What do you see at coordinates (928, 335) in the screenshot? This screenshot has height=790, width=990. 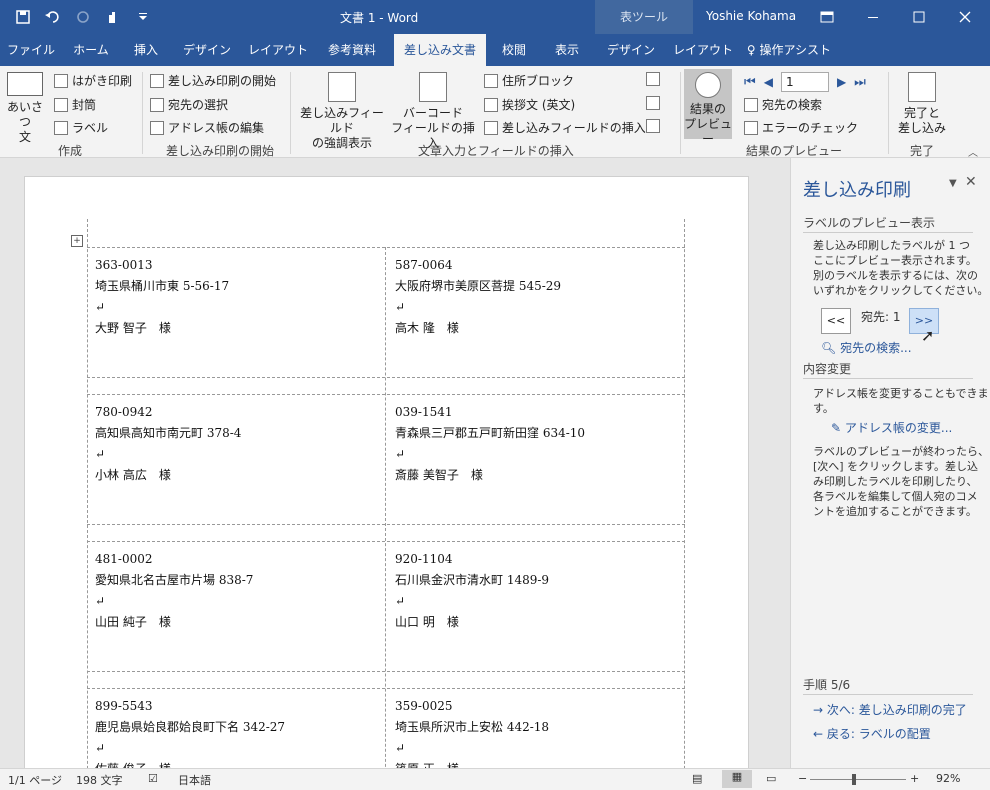 I see `mouse-cursor-icon: ➚` at bounding box center [928, 335].